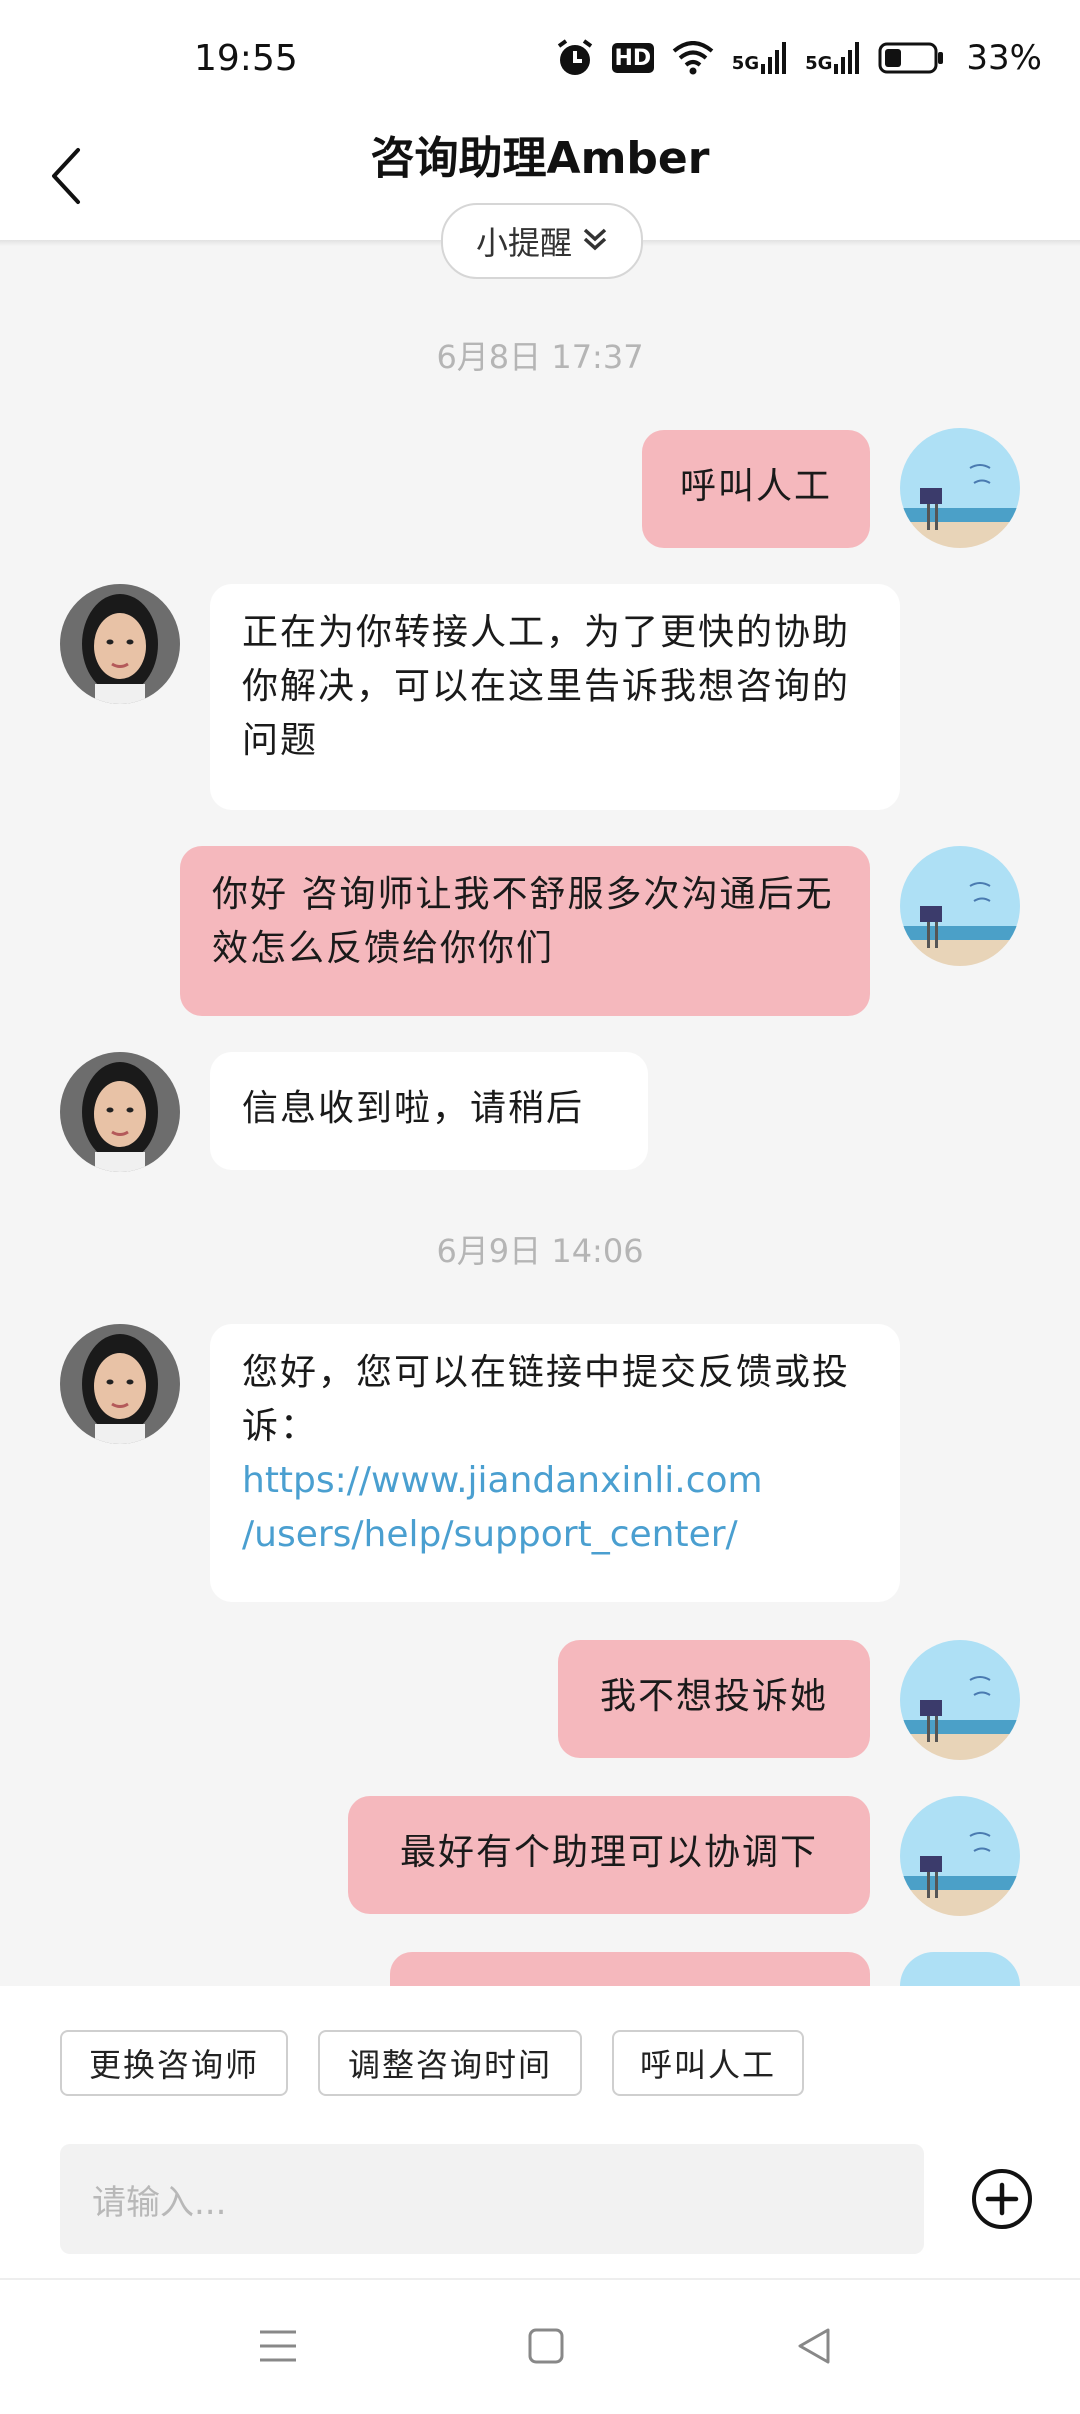 This screenshot has height=2414, width=1080. I want to click on quick-reply-change-counselor: 更换咨询师, so click(174, 2063).